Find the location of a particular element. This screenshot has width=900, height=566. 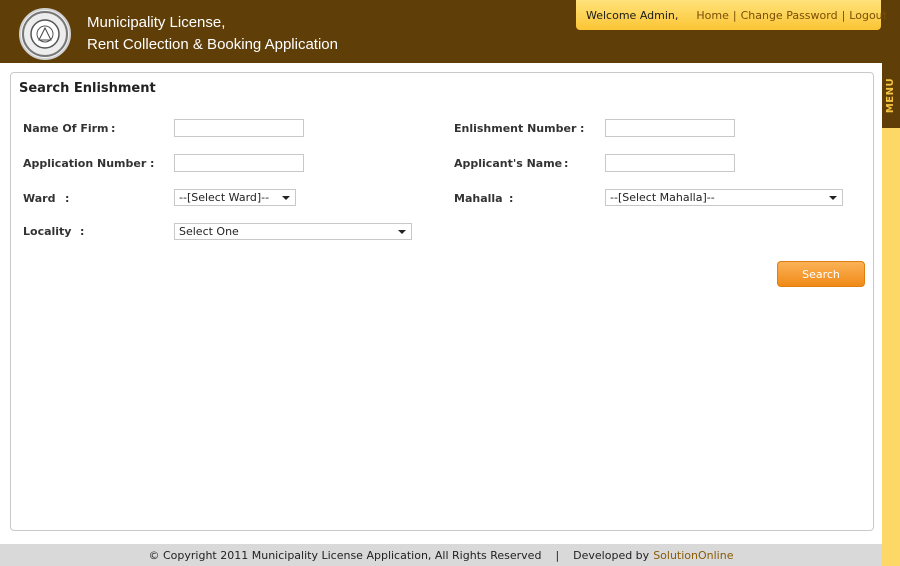

change-password-link: Change Password is located at coordinates (789, 15).